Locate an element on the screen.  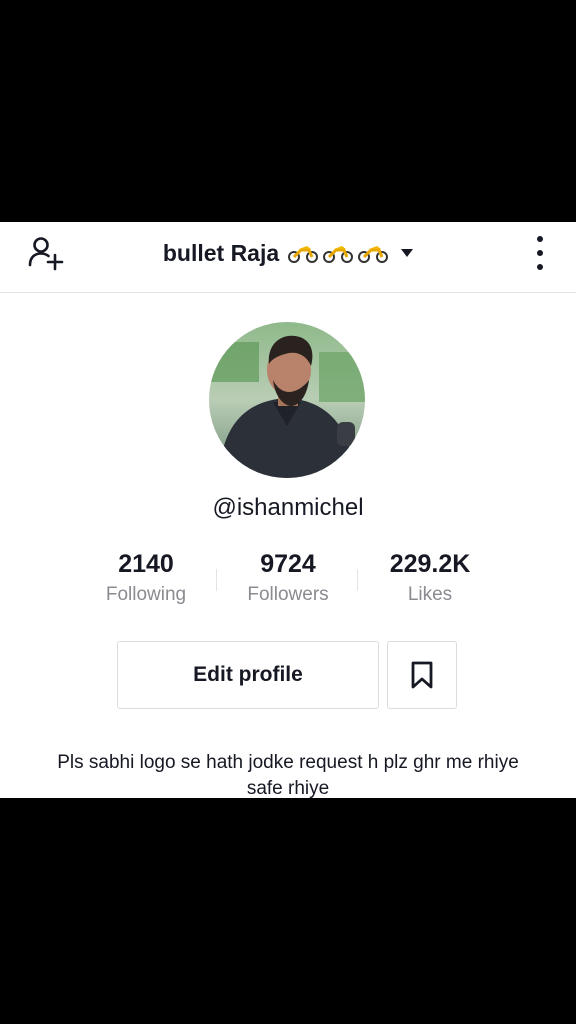
edit-profile-button: Edit profile is located at coordinates (248, 675).